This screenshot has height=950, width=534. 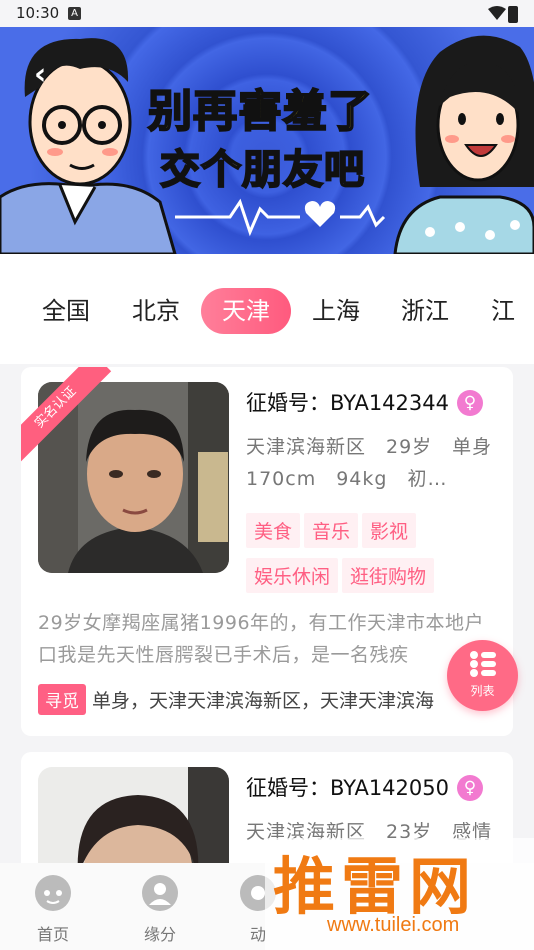 I want to click on banner-subtitle: 交个朋友吧, so click(x=262, y=170).